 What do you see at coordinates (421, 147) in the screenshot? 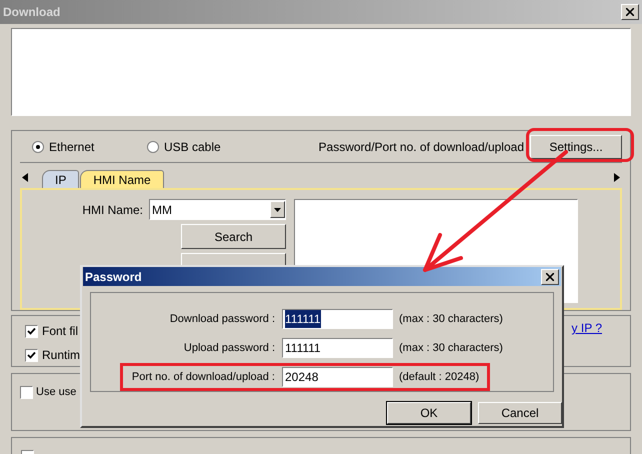
I see `settings-label: Password/Port no. of download/upload` at bounding box center [421, 147].